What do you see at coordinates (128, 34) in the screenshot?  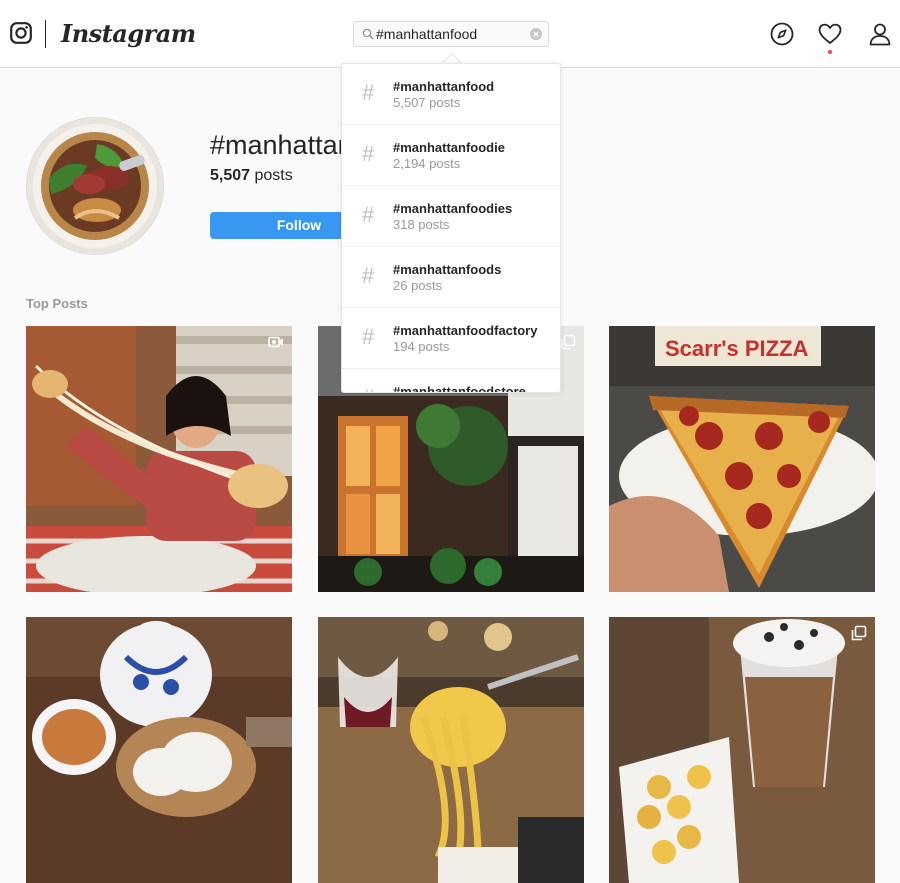 I see `instagram-wordmark: Instagram` at bounding box center [128, 34].